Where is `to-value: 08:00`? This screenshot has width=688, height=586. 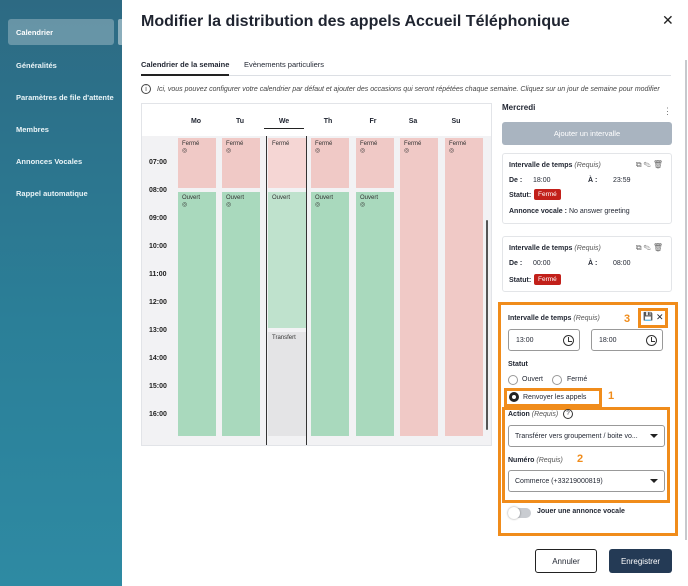
to-value: 08:00 is located at coordinates (622, 263).